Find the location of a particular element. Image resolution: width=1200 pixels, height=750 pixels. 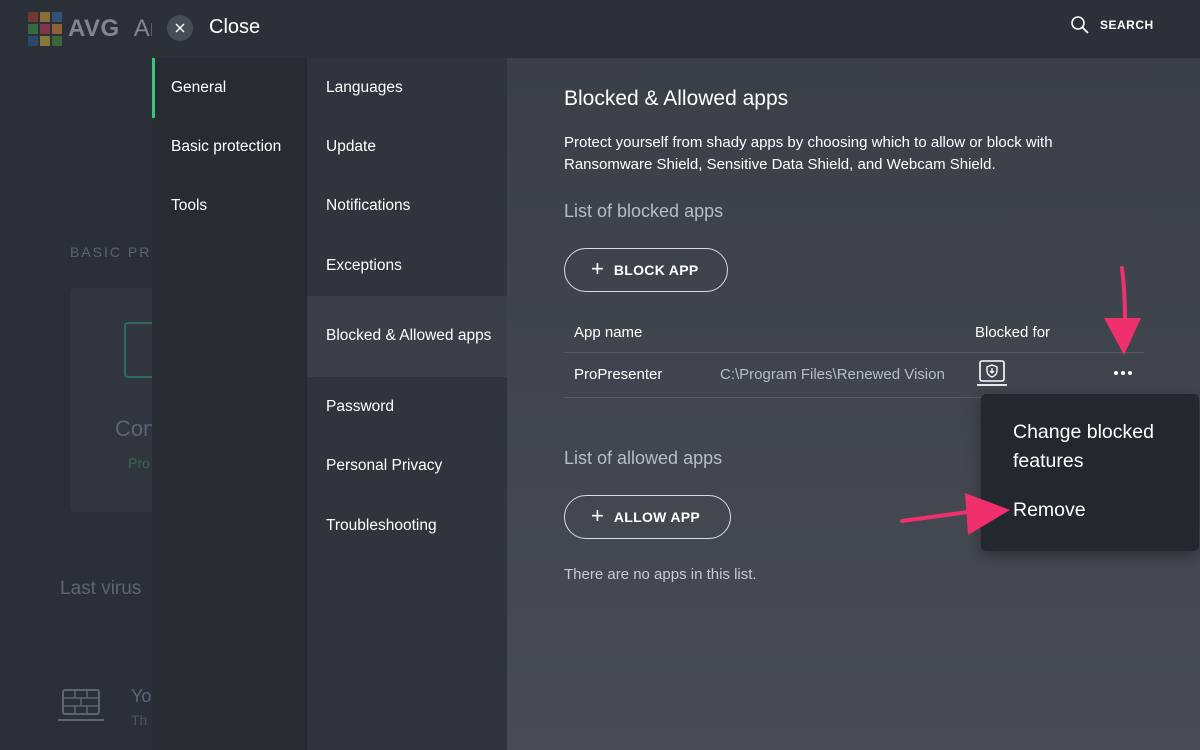

more-options-icon is located at coordinates (1123, 373).